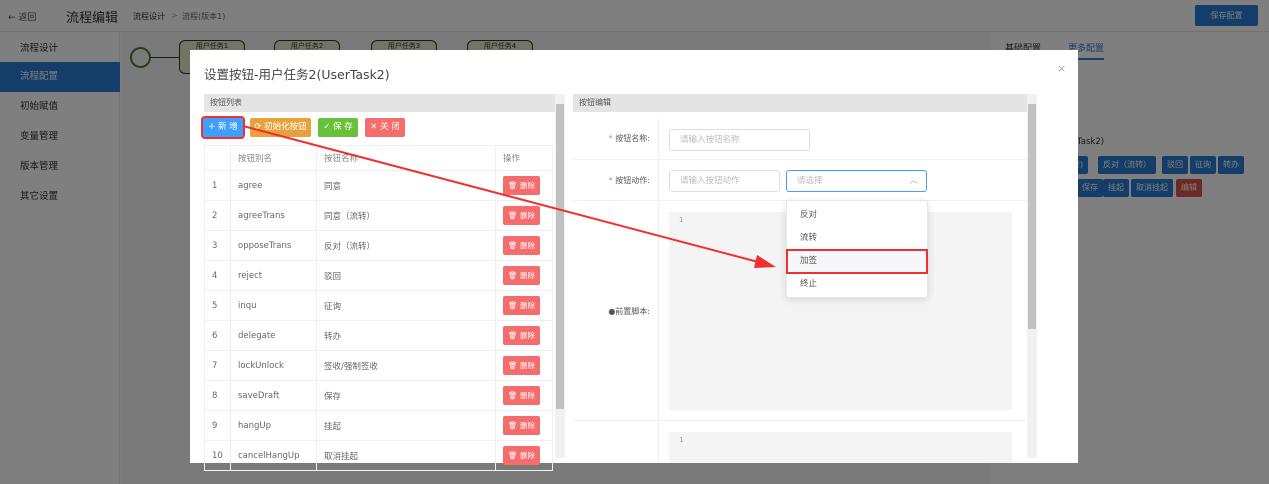 The width and height of the screenshot is (1269, 484). What do you see at coordinates (406, 335) in the screenshot?
I see `row-name: 转办` at bounding box center [406, 335].